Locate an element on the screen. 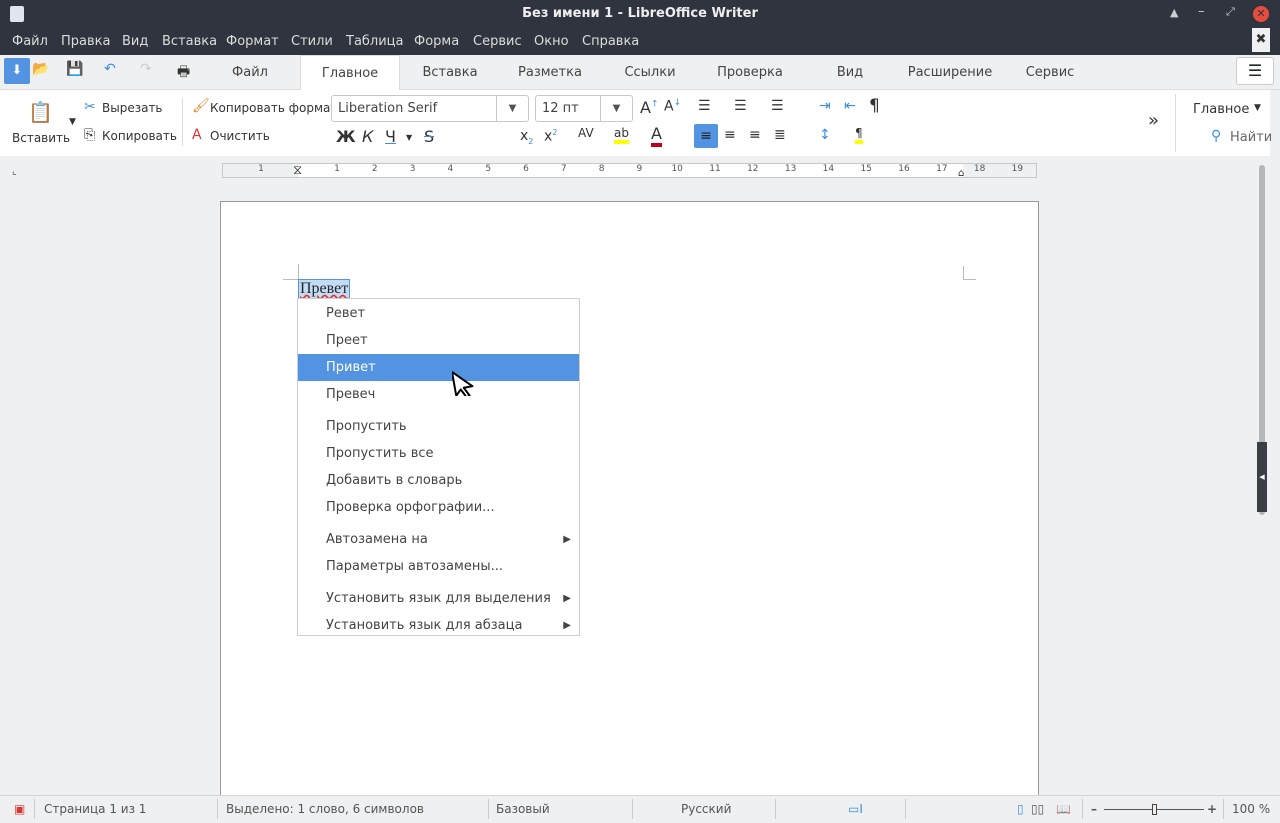  context-menu-item: Пропустить is located at coordinates (438, 426).